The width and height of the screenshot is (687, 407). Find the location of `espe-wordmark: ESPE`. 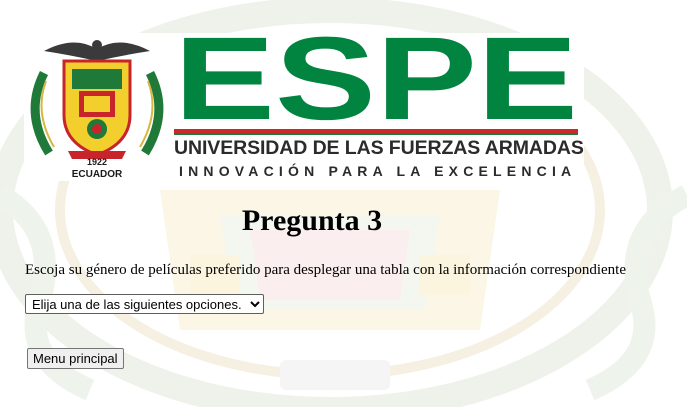

espe-wordmark: ESPE is located at coordinates (376, 78).